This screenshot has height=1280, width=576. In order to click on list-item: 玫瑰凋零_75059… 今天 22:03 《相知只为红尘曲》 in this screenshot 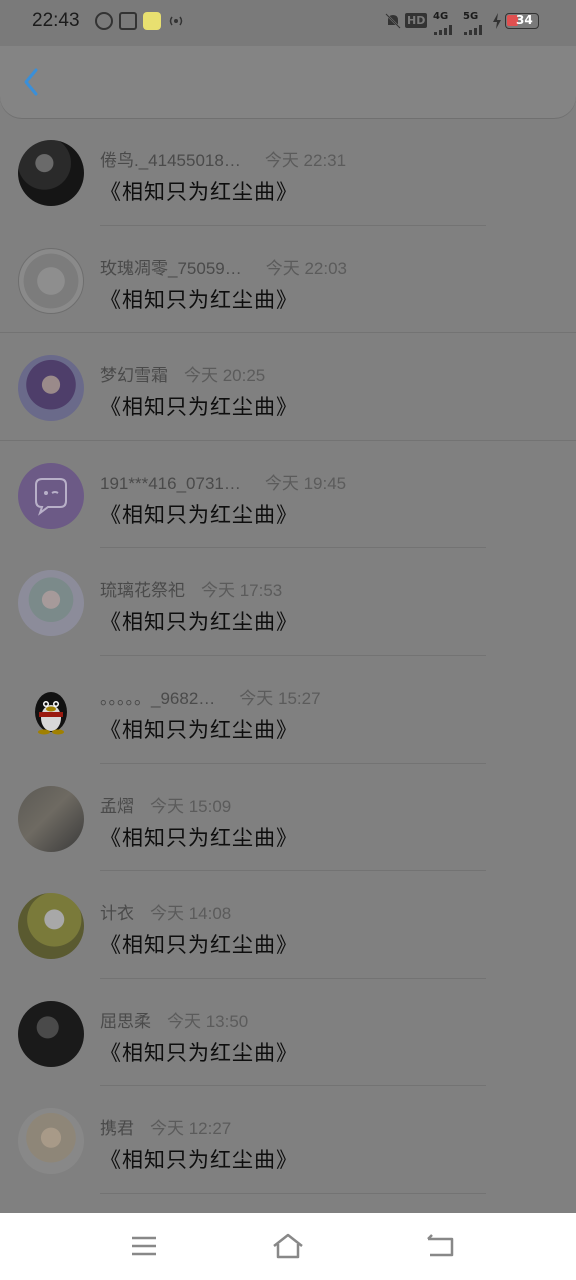, I will do `click(288, 280)`.